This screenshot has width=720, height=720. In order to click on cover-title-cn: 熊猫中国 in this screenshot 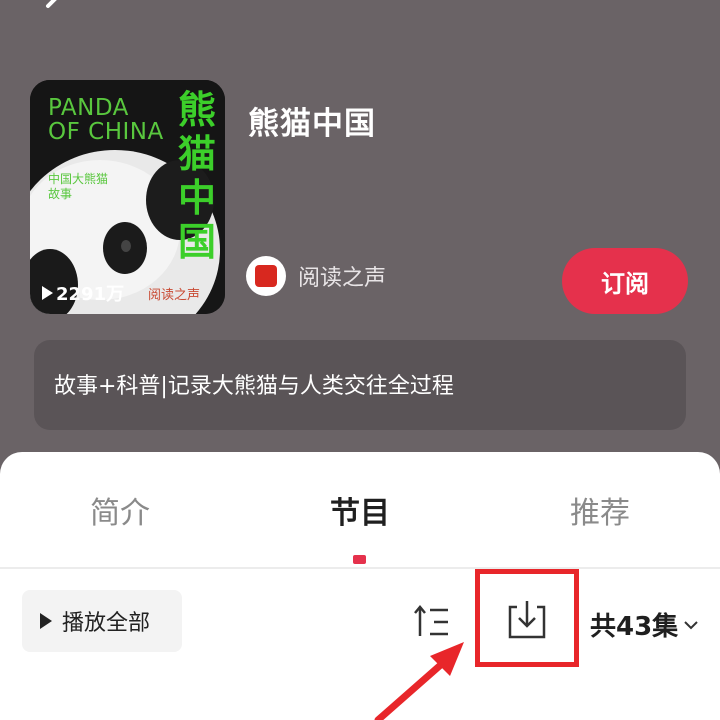, I will do `click(197, 175)`.